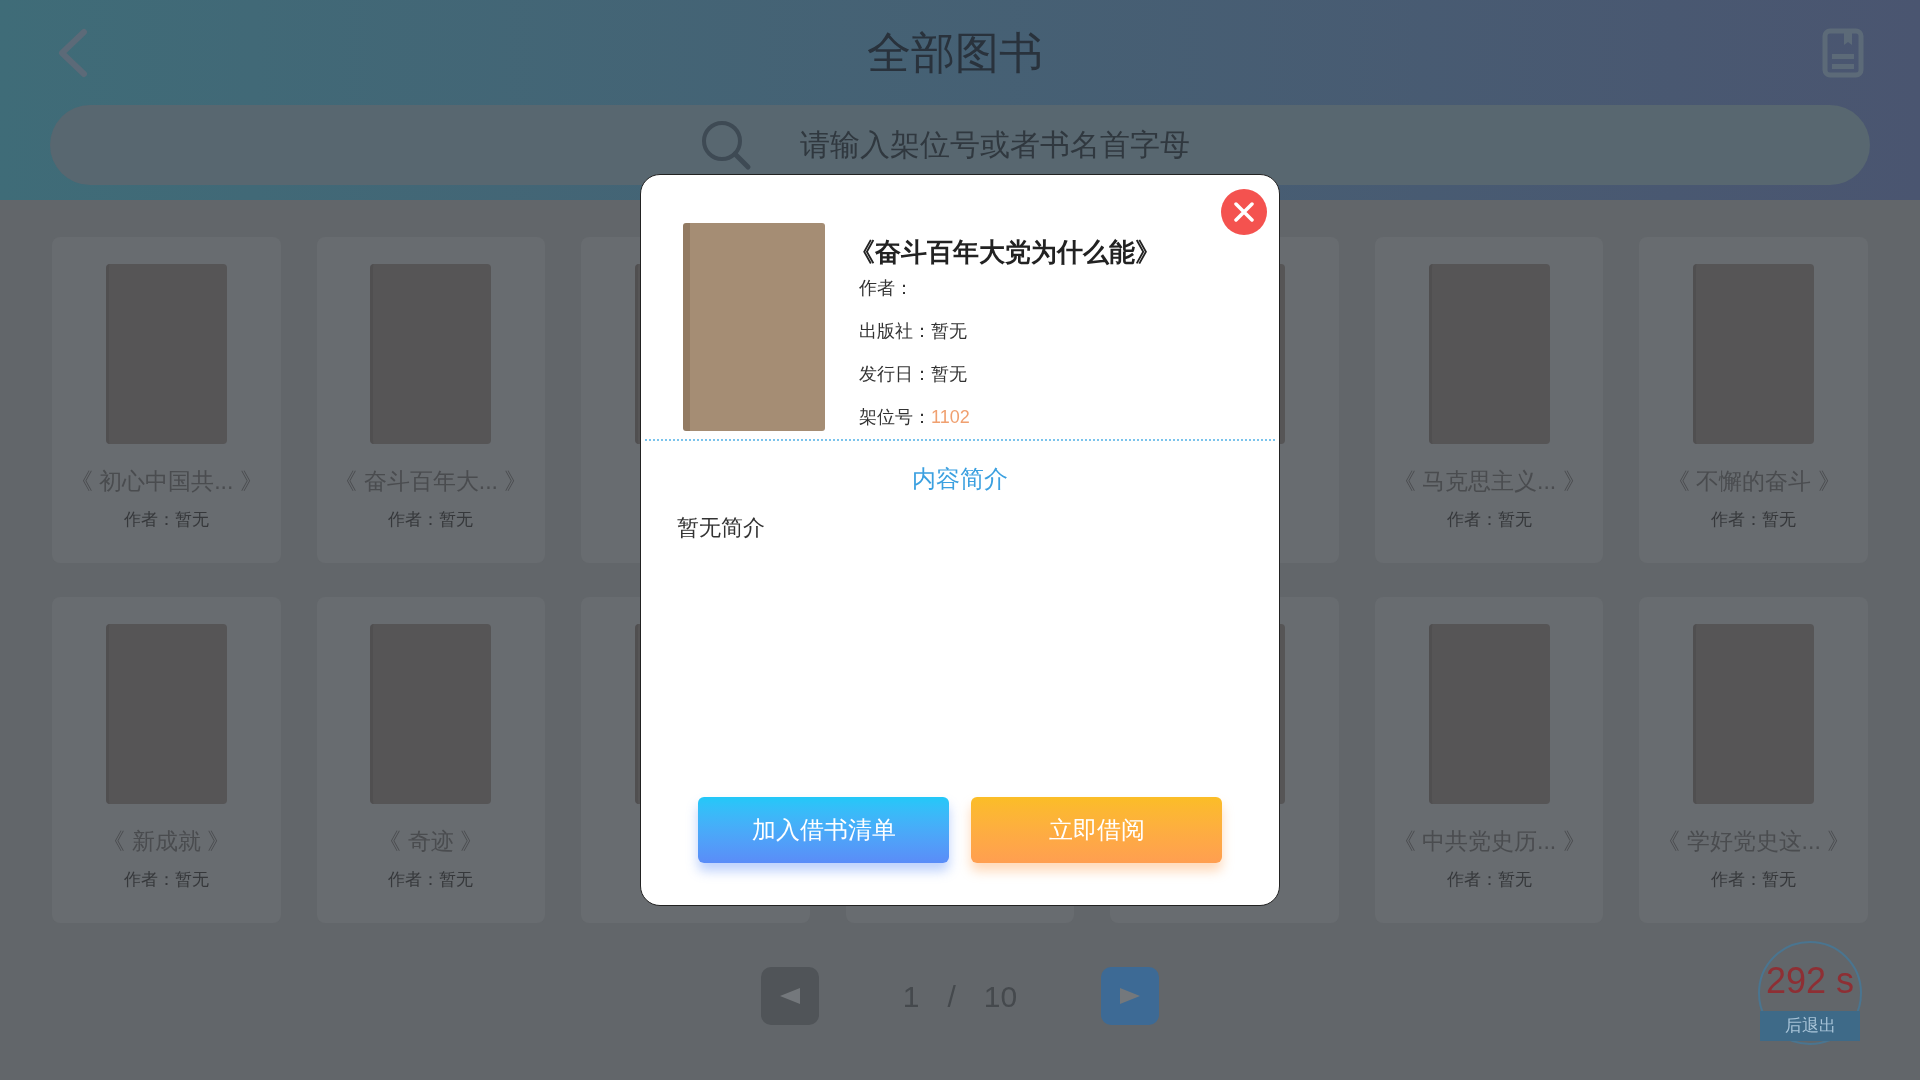 The height and width of the screenshot is (1080, 1920). What do you see at coordinates (960, 479) in the screenshot?
I see `section-title: 内容简介` at bounding box center [960, 479].